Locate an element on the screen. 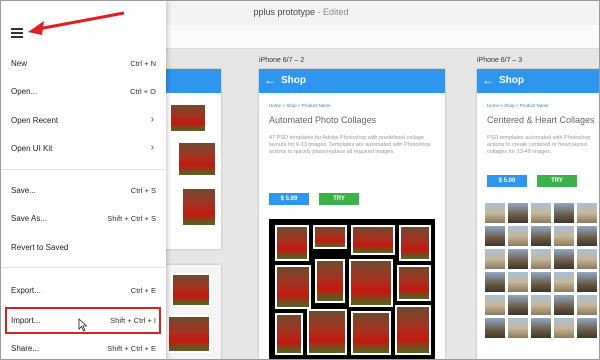 Image resolution: width=600 pixels, height=360 pixels. menu-item-open-recent: Open Recent › is located at coordinates (83, 121).